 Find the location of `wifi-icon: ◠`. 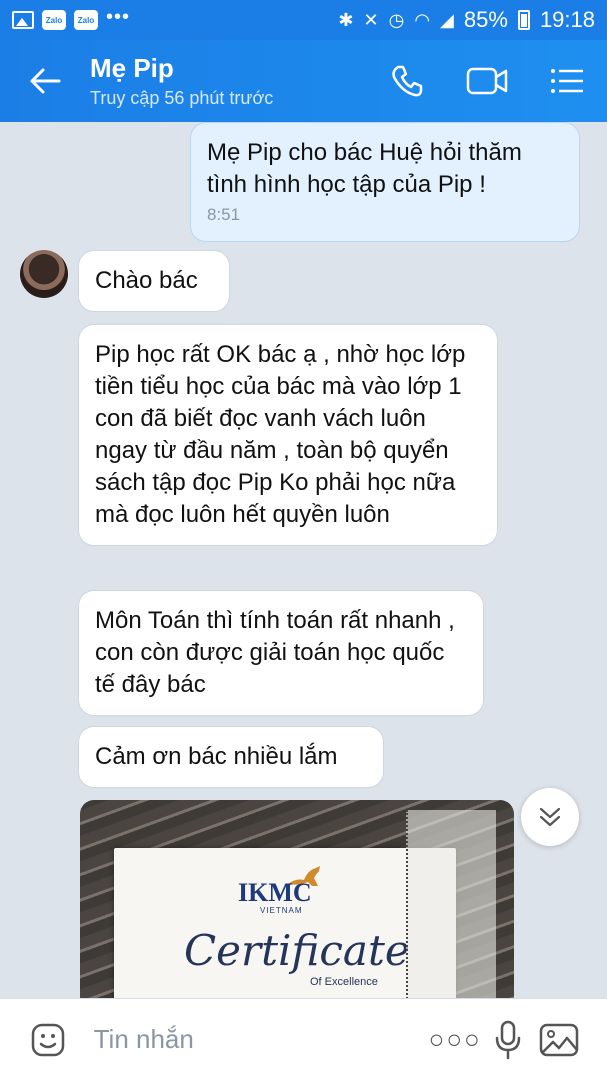

wifi-icon: ◠ is located at coordinates (422, 19).